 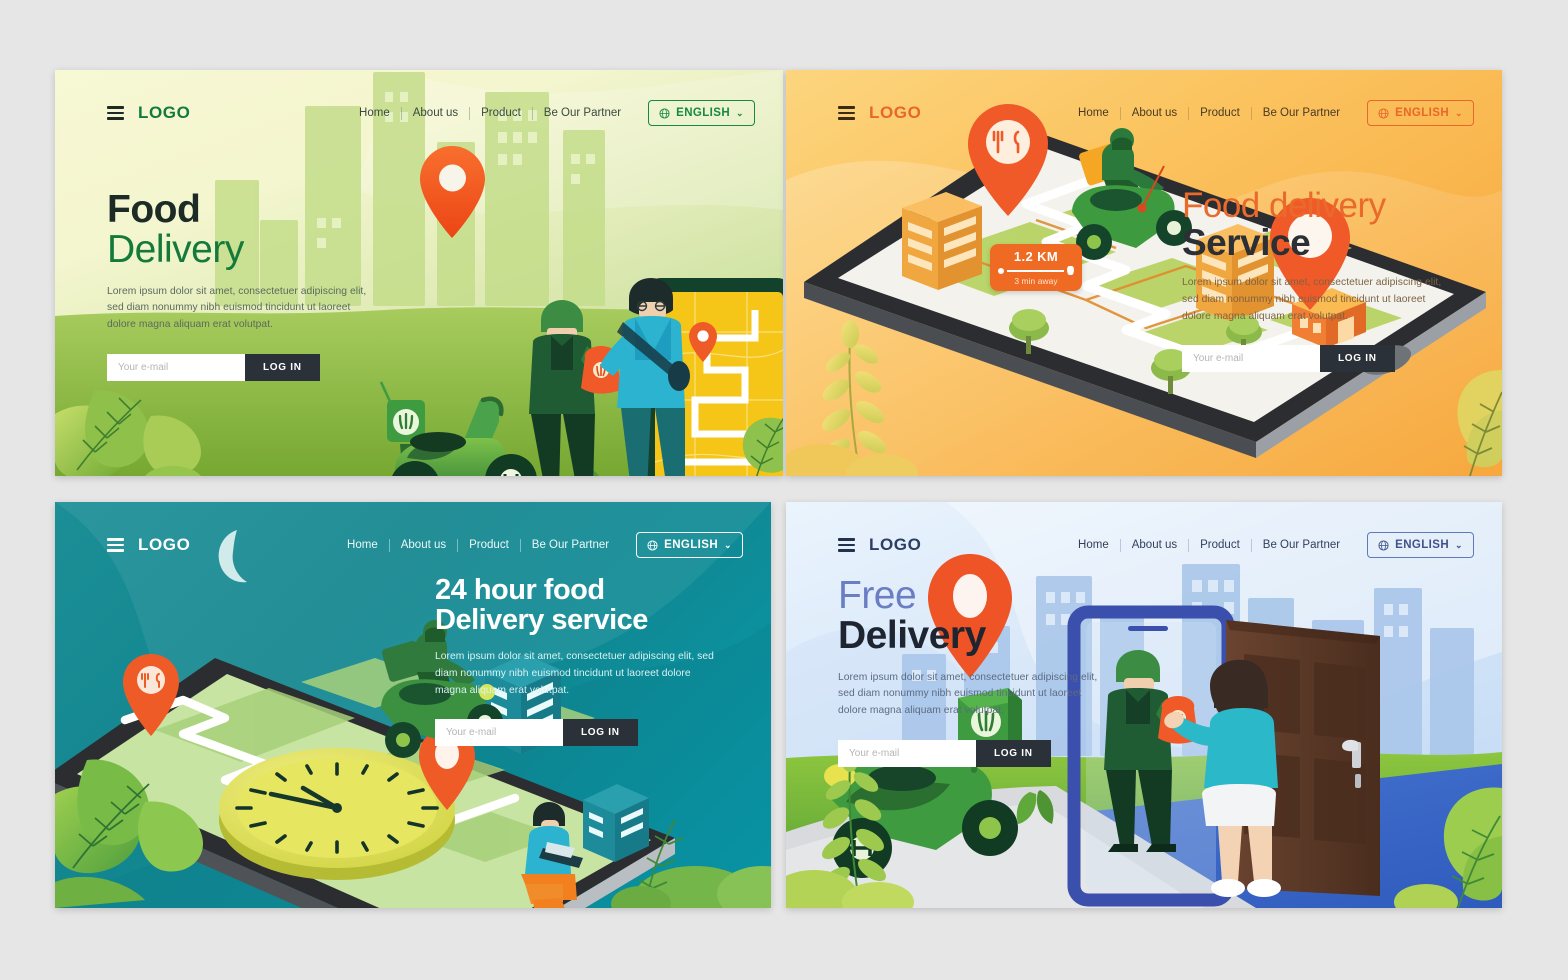 What do you see at coordinates (942, 241) in the screenshot?
I see `map-building-left` at bounding box center [942, 241].